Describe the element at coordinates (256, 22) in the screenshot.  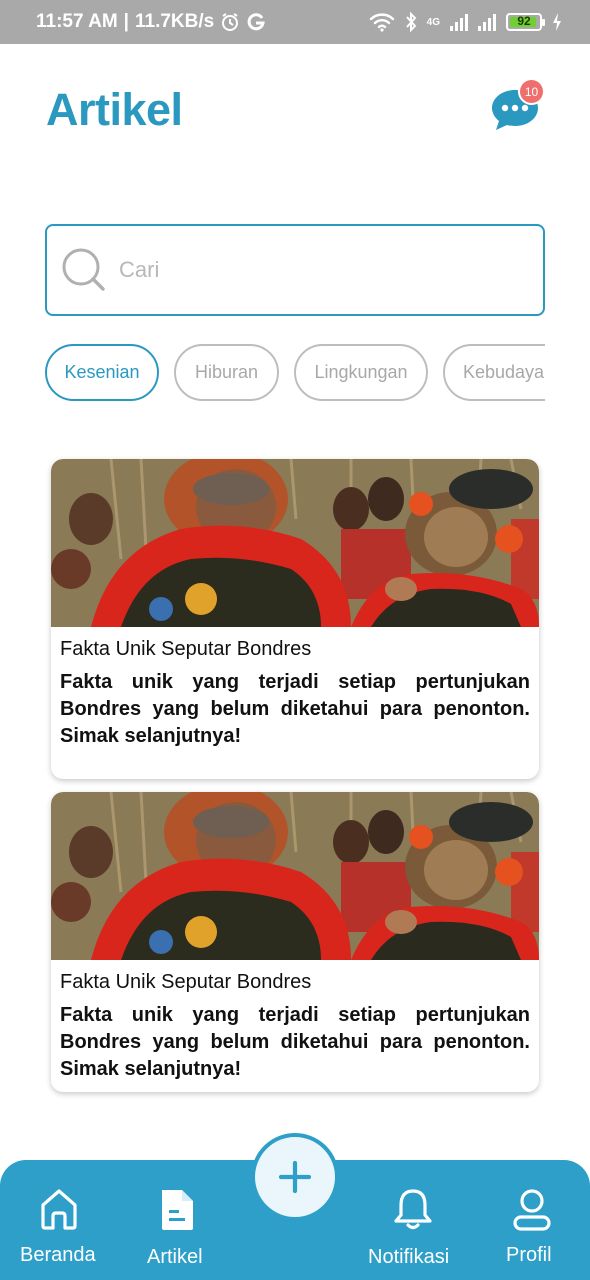
I see `google-icon` at that location.